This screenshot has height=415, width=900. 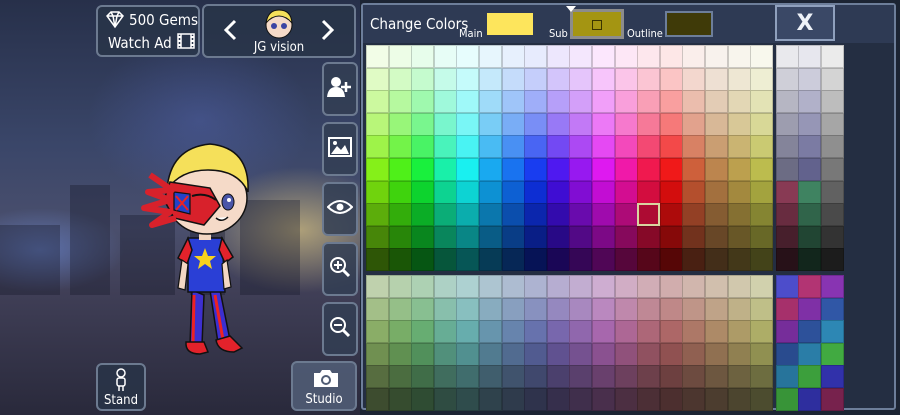 What do you see at coordinates (340, 209) in the screenshot?
I see `visibility-button` at bounding box center [340, 209].